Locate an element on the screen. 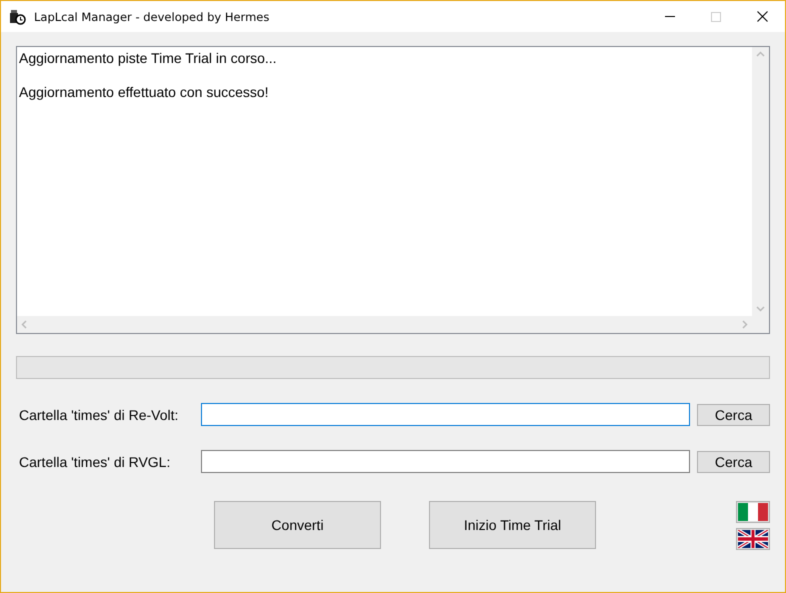  english-flag-button is located at coordinates (753, 539).